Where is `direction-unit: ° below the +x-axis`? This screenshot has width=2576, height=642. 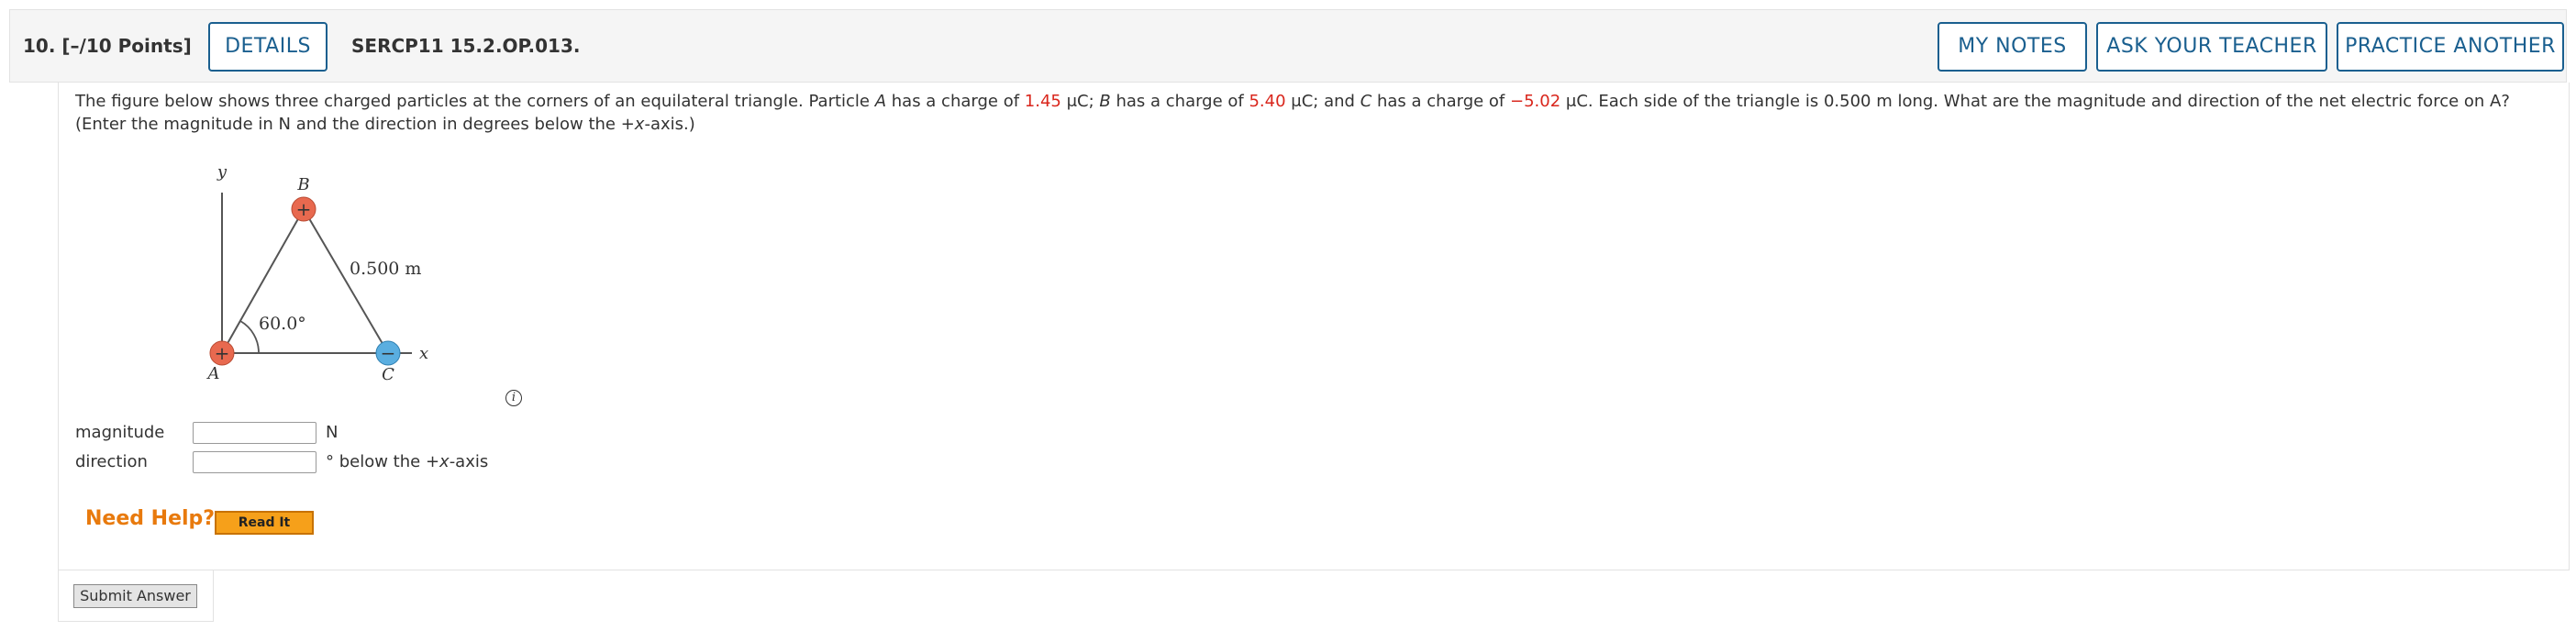 direction-unit: ° below the +x-axis is located at coordinates (407, 461).